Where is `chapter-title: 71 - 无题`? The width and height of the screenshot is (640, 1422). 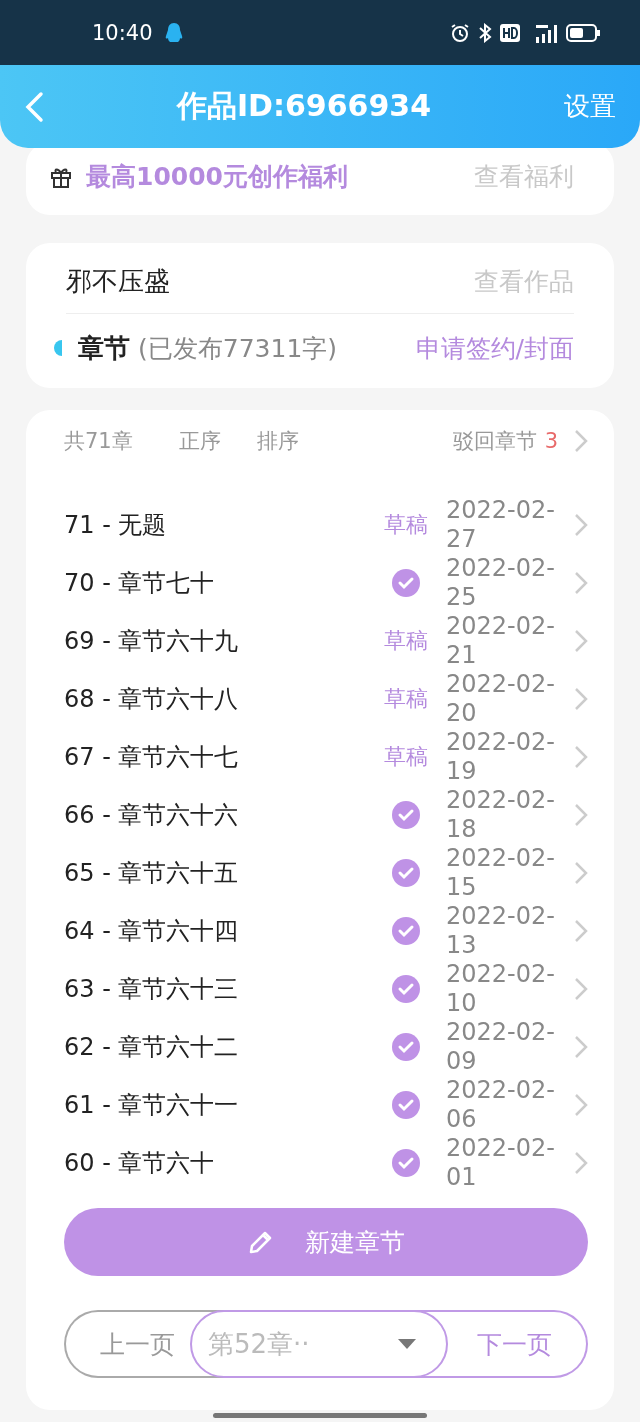
chapter-title: 71 - 无题 is located at coordinates (116, 525).